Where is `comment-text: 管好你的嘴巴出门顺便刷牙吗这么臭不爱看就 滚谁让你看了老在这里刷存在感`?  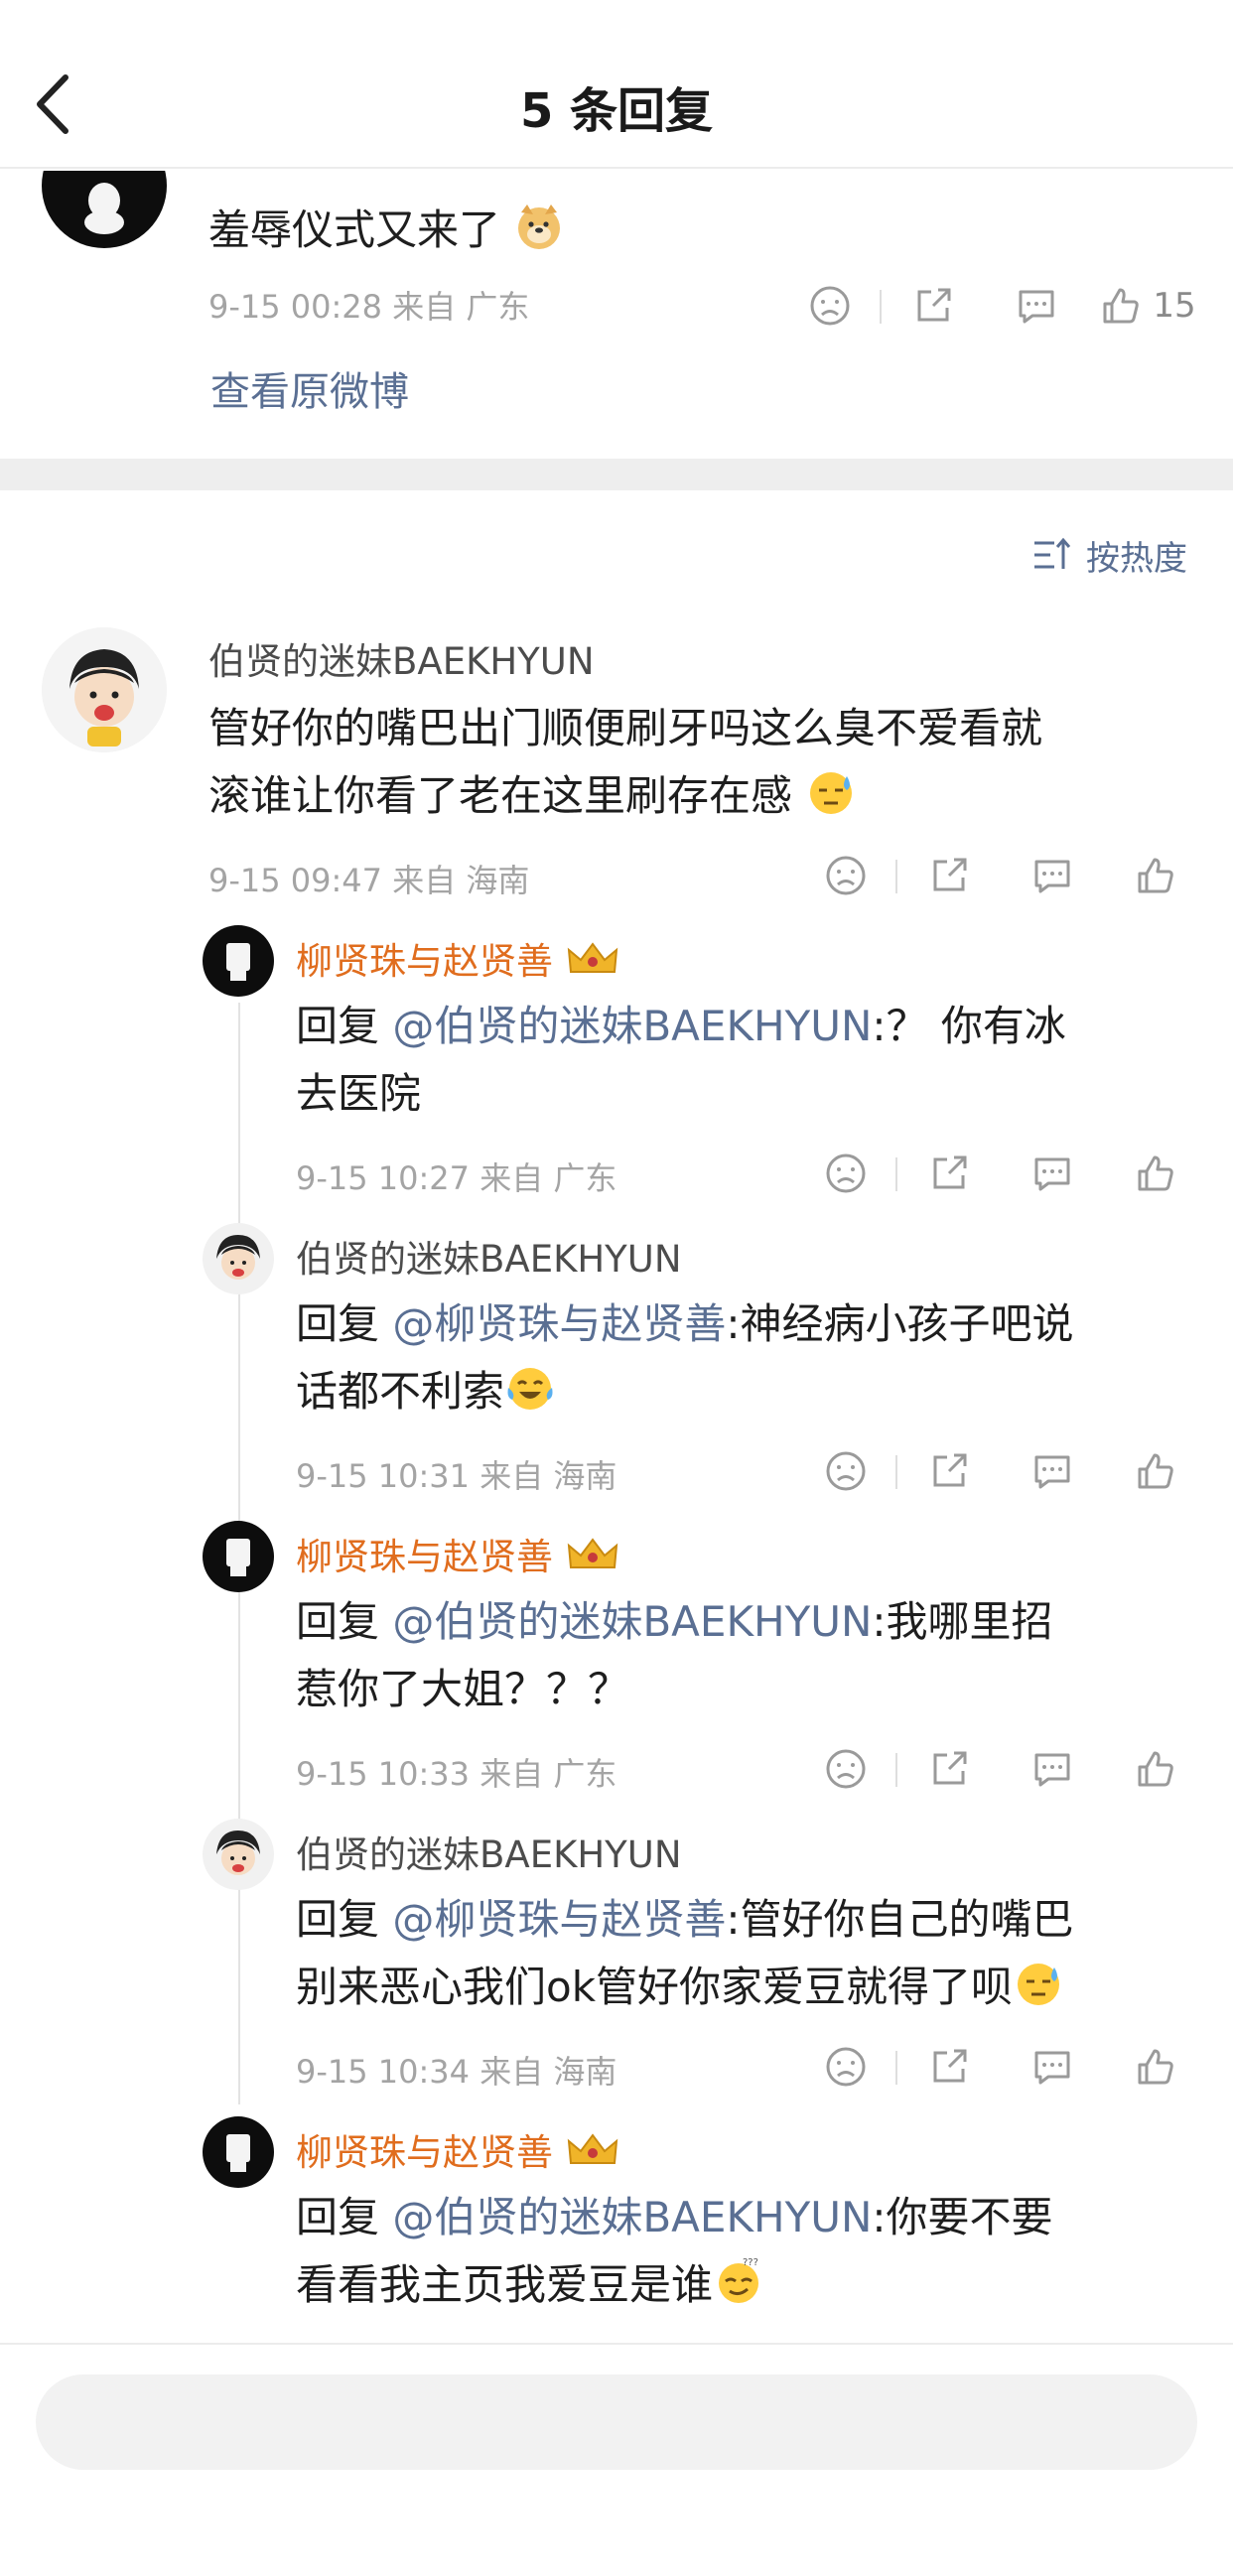
comment-text: 管好你的嘴巴出门顺便刷牙吗这么臭不爱看就 滚谁让你看了老在这里刷存在感 is located at coordinates (625, 762).